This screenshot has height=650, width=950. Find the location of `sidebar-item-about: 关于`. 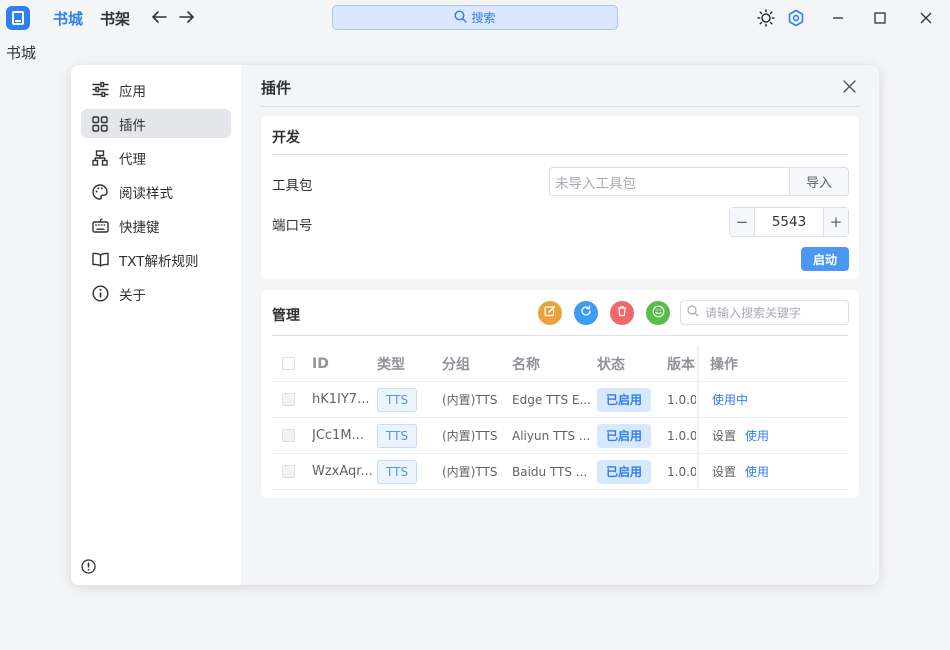

sidebar-item-about: 关于 is located at coordinates (156, 293).